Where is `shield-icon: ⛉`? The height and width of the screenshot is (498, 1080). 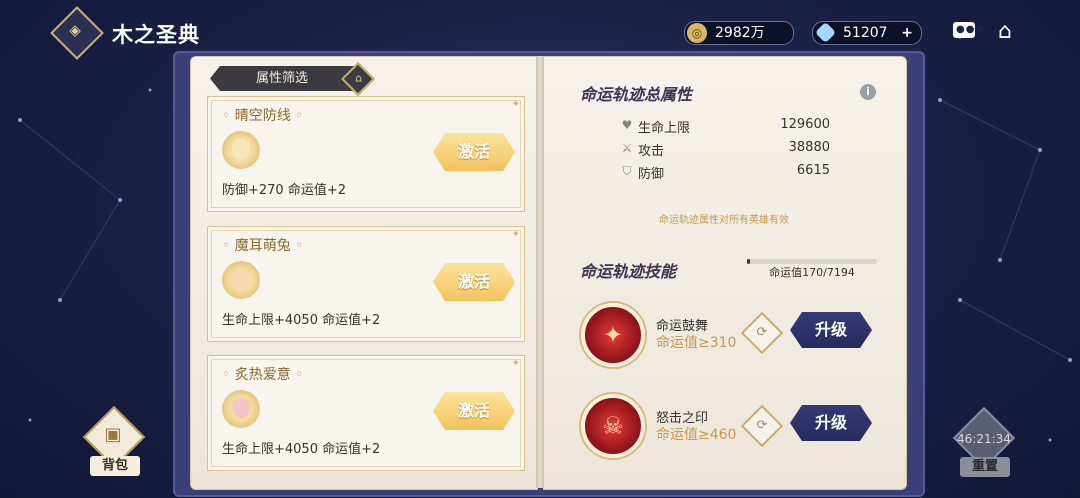
shield-icon: ⛉ is located at coordinates (627, 171).